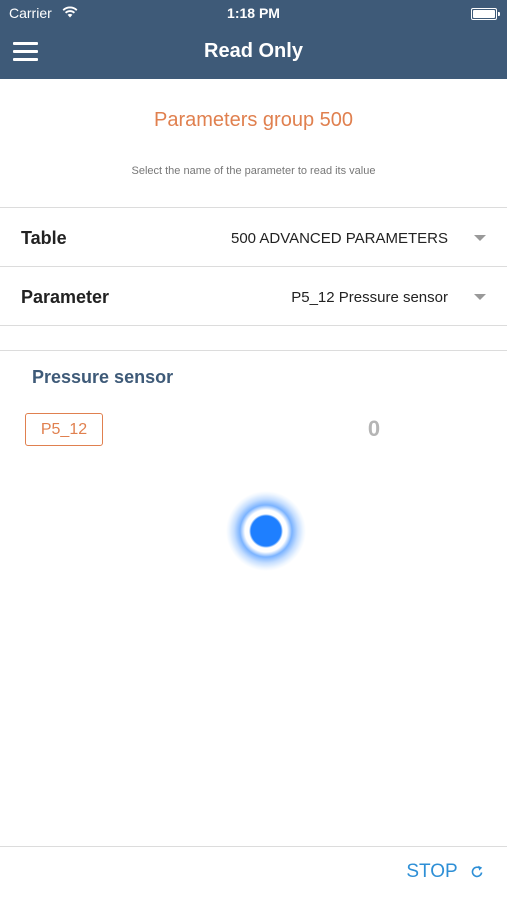  What do you see at coordinates (253, 51) in the screenshot?
I see `page-title: Read Only` at bounding box center [253, 51].